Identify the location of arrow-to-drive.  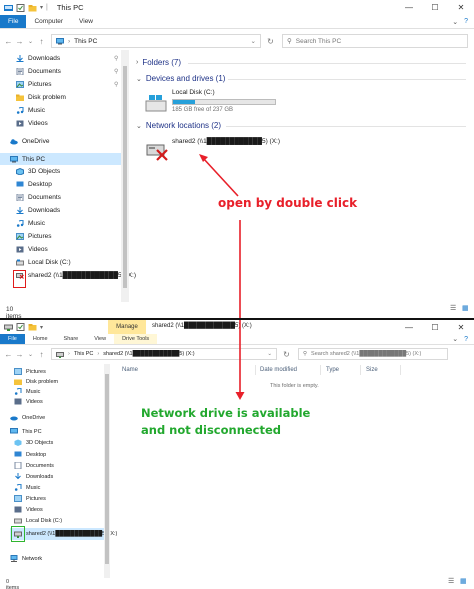
(220, 177).